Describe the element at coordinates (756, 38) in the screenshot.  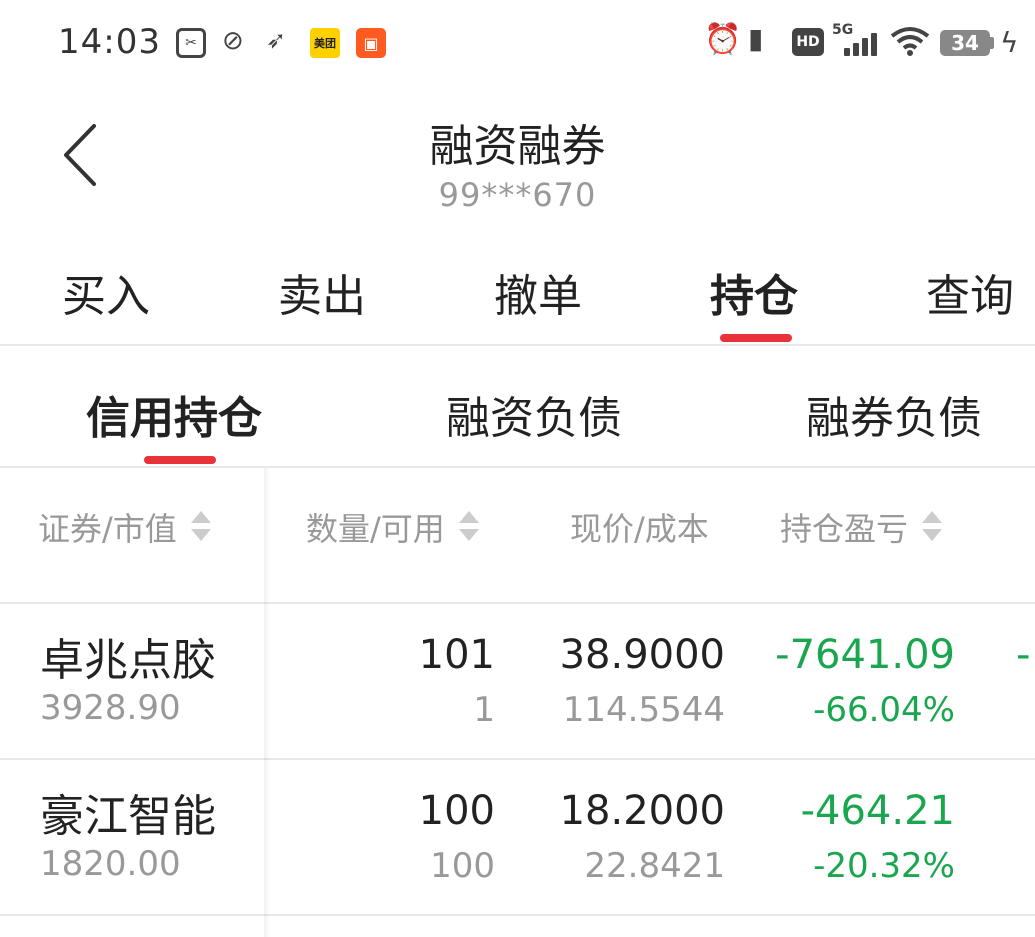
I see `vibrate-icon: ▮` at that location.